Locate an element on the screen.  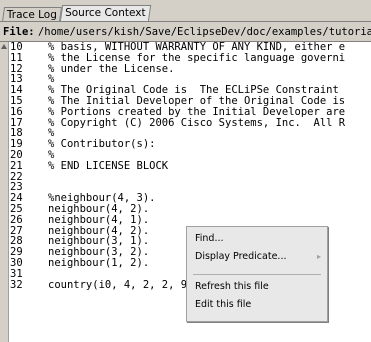
tab-label: Source Context is located at coordinates (105, 13).